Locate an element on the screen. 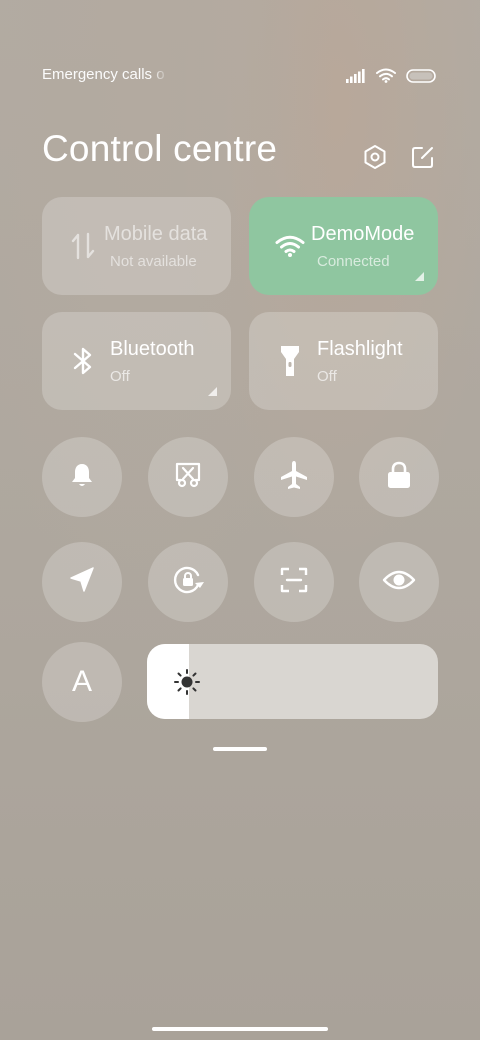 The width and height of the screenshot is (480, 1040). toggle-airplane is located at coordinates (294, 477).